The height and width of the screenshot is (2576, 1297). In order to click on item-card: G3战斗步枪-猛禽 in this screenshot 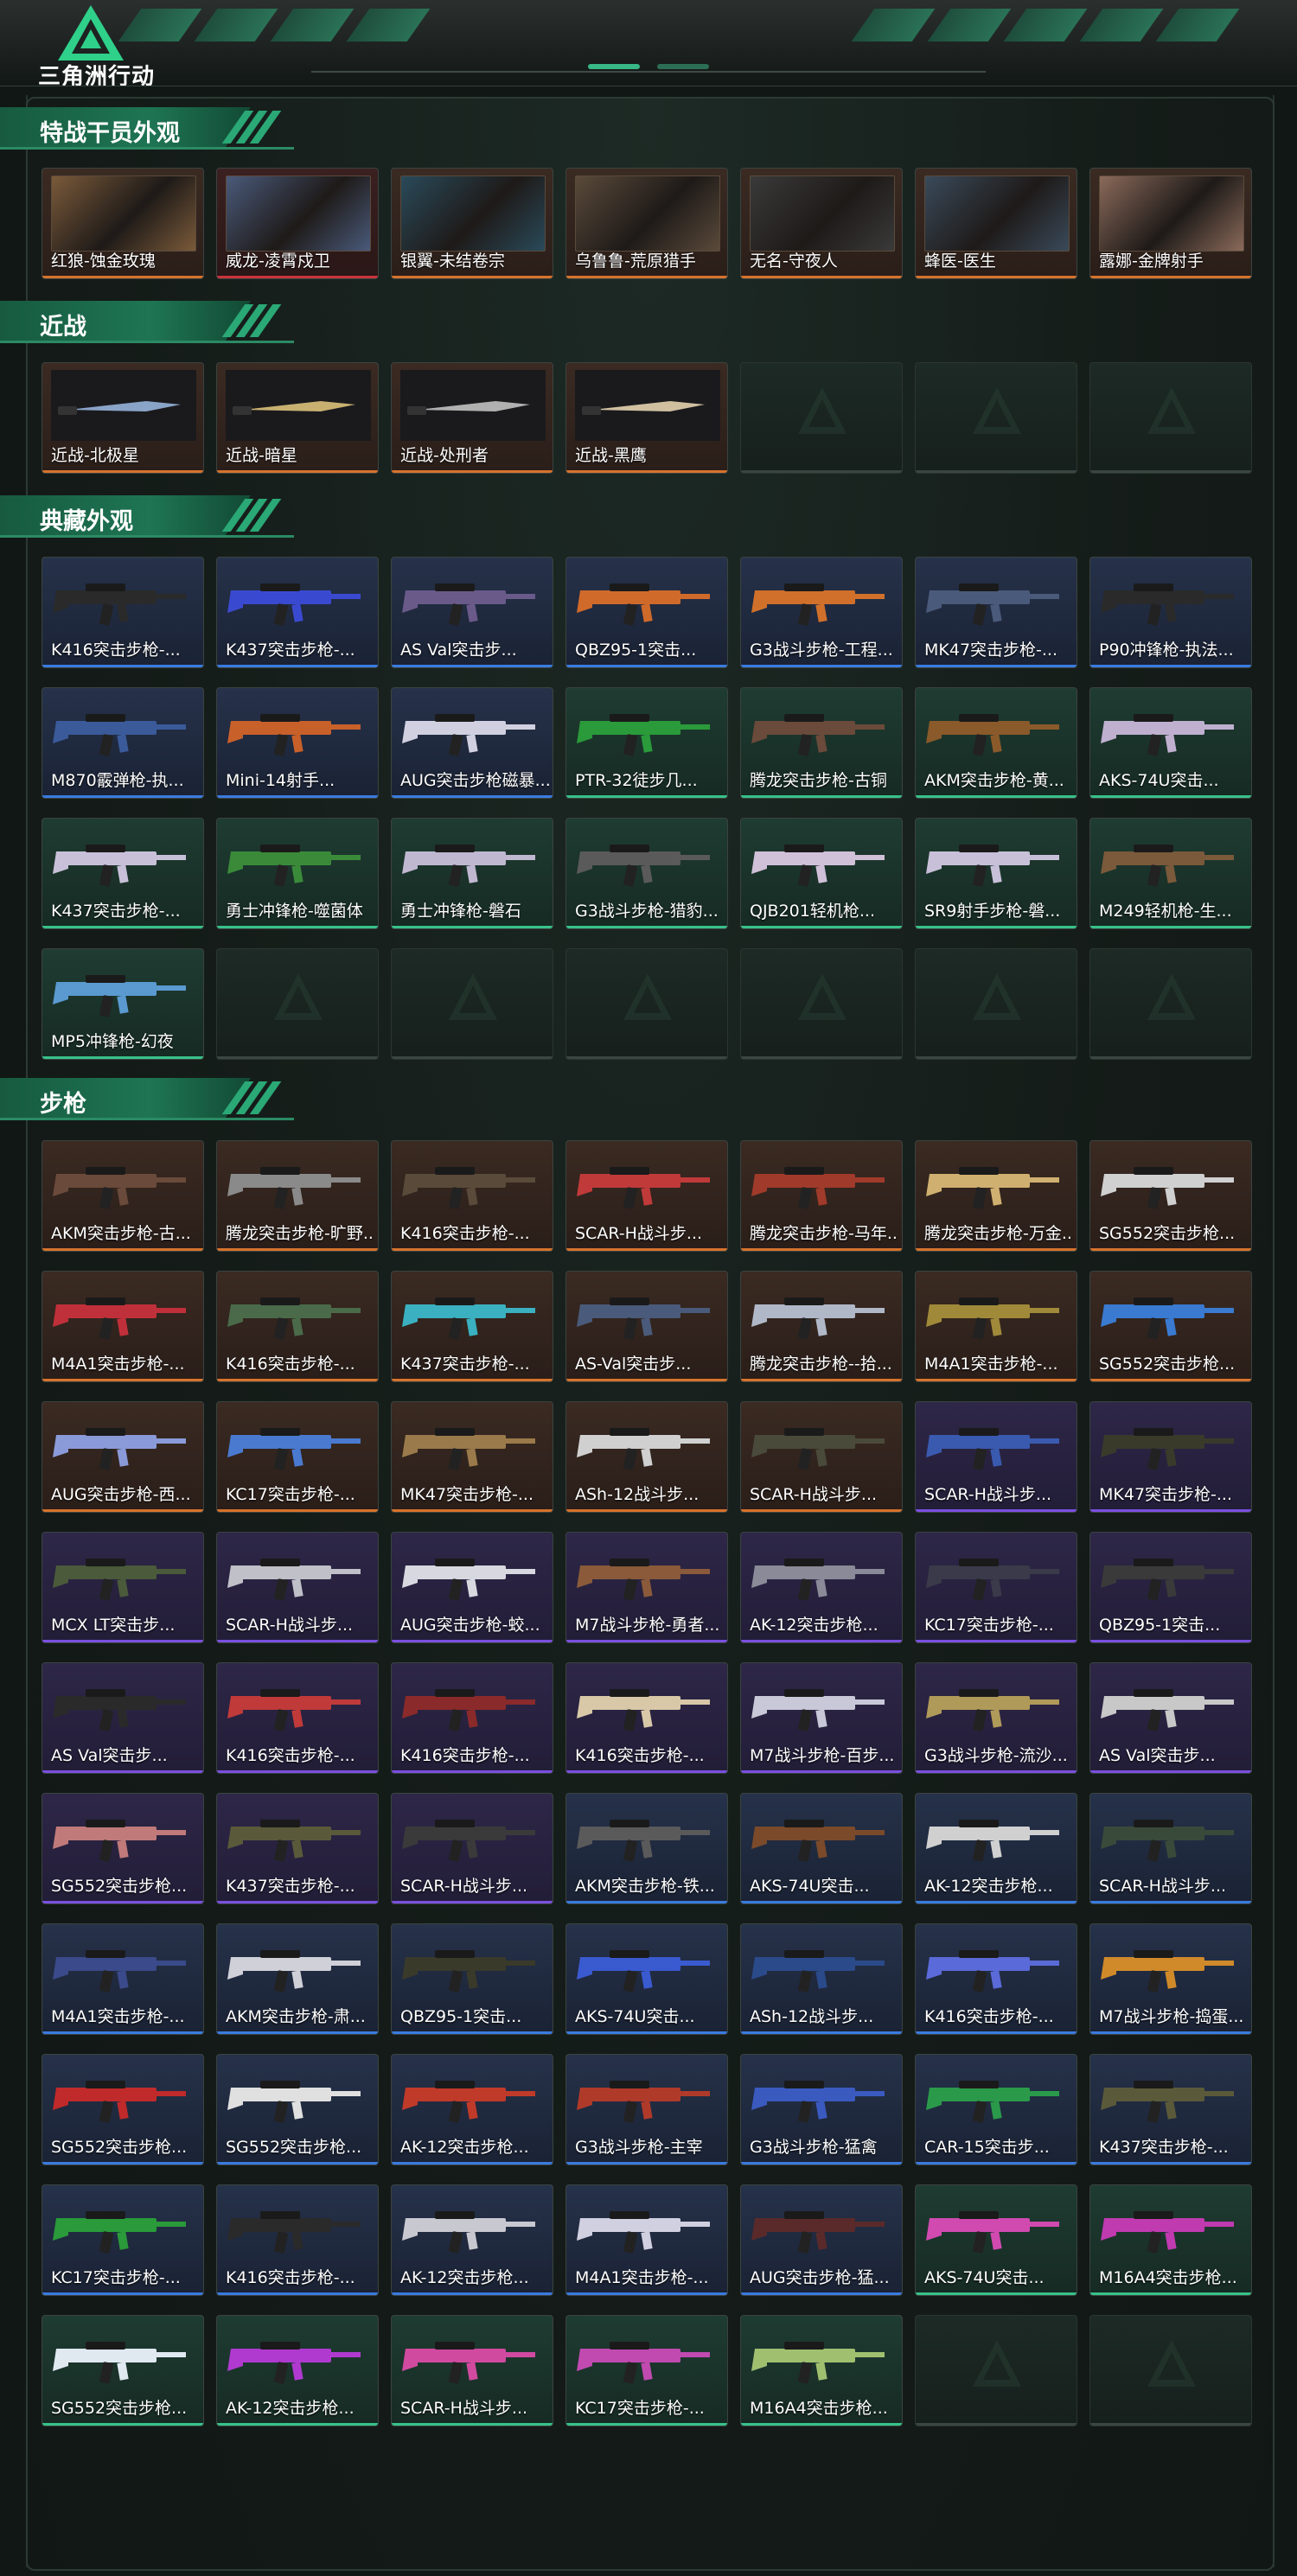, I will do `click(822, 2109)`.